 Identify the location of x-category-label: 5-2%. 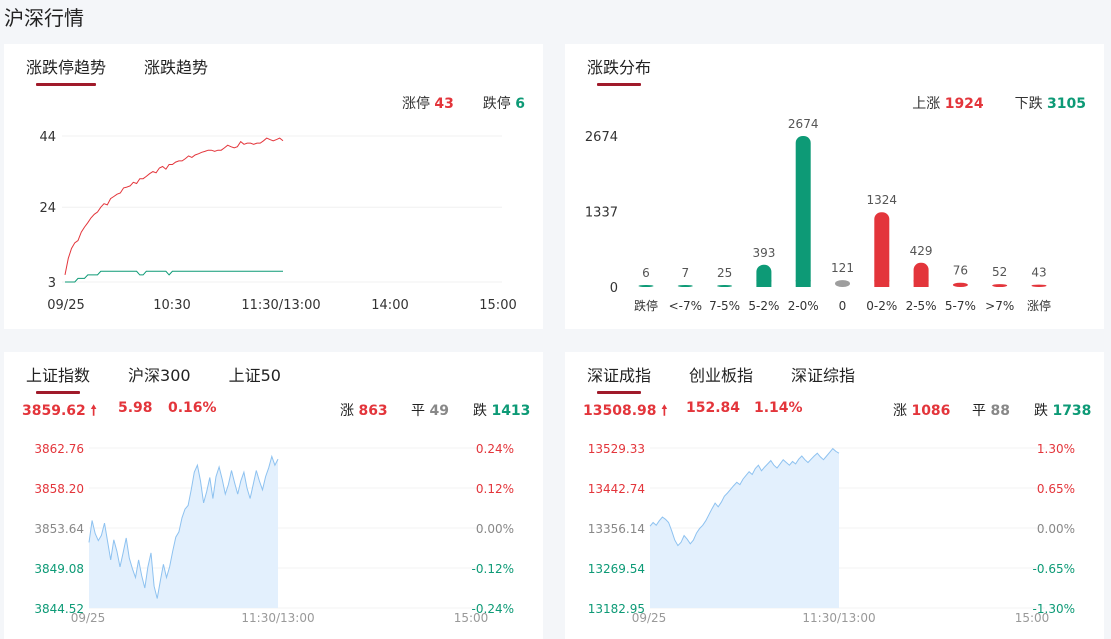
(763, 306).